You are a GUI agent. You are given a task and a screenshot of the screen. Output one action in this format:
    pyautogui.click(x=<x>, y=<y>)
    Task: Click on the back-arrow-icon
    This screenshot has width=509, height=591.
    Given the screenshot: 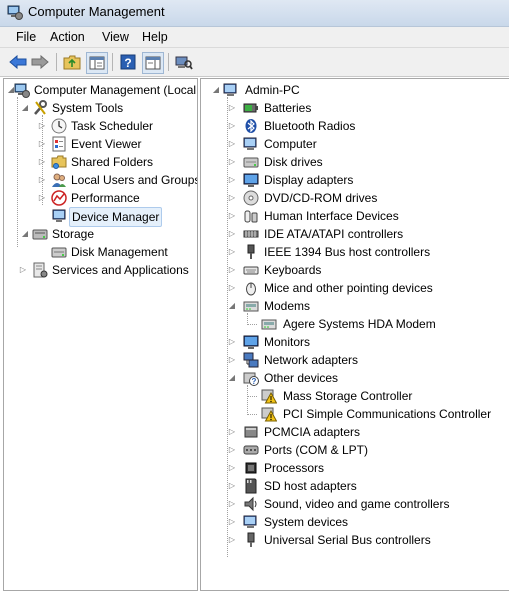 What is the action you would take?
    pyautogui.click(x=18, y=62)
    